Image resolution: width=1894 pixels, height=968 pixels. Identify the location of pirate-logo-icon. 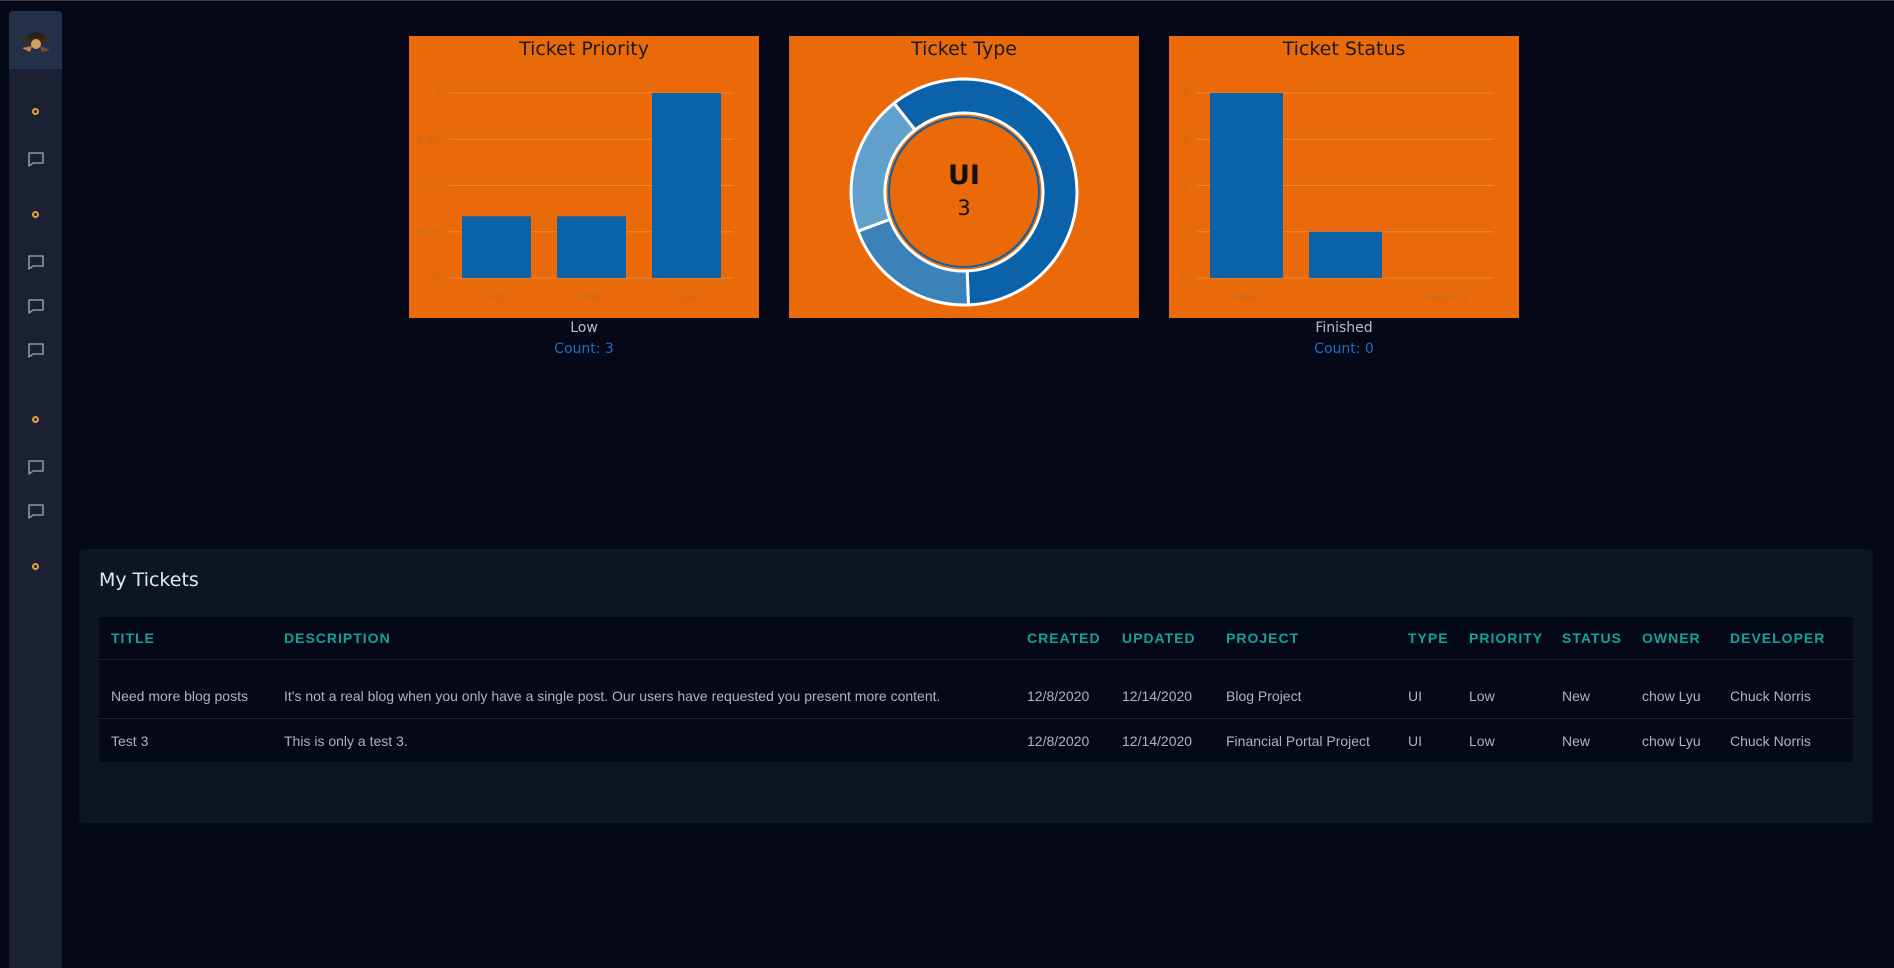
(35, 42).